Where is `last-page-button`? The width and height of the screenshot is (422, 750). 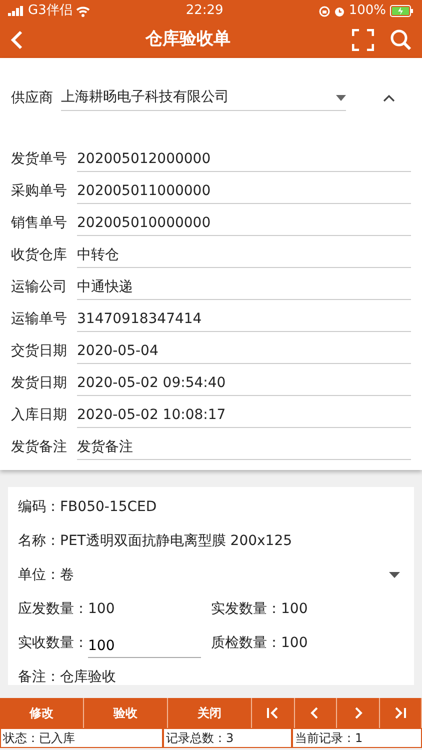
last-page-button is located at coordinates (401, 713).